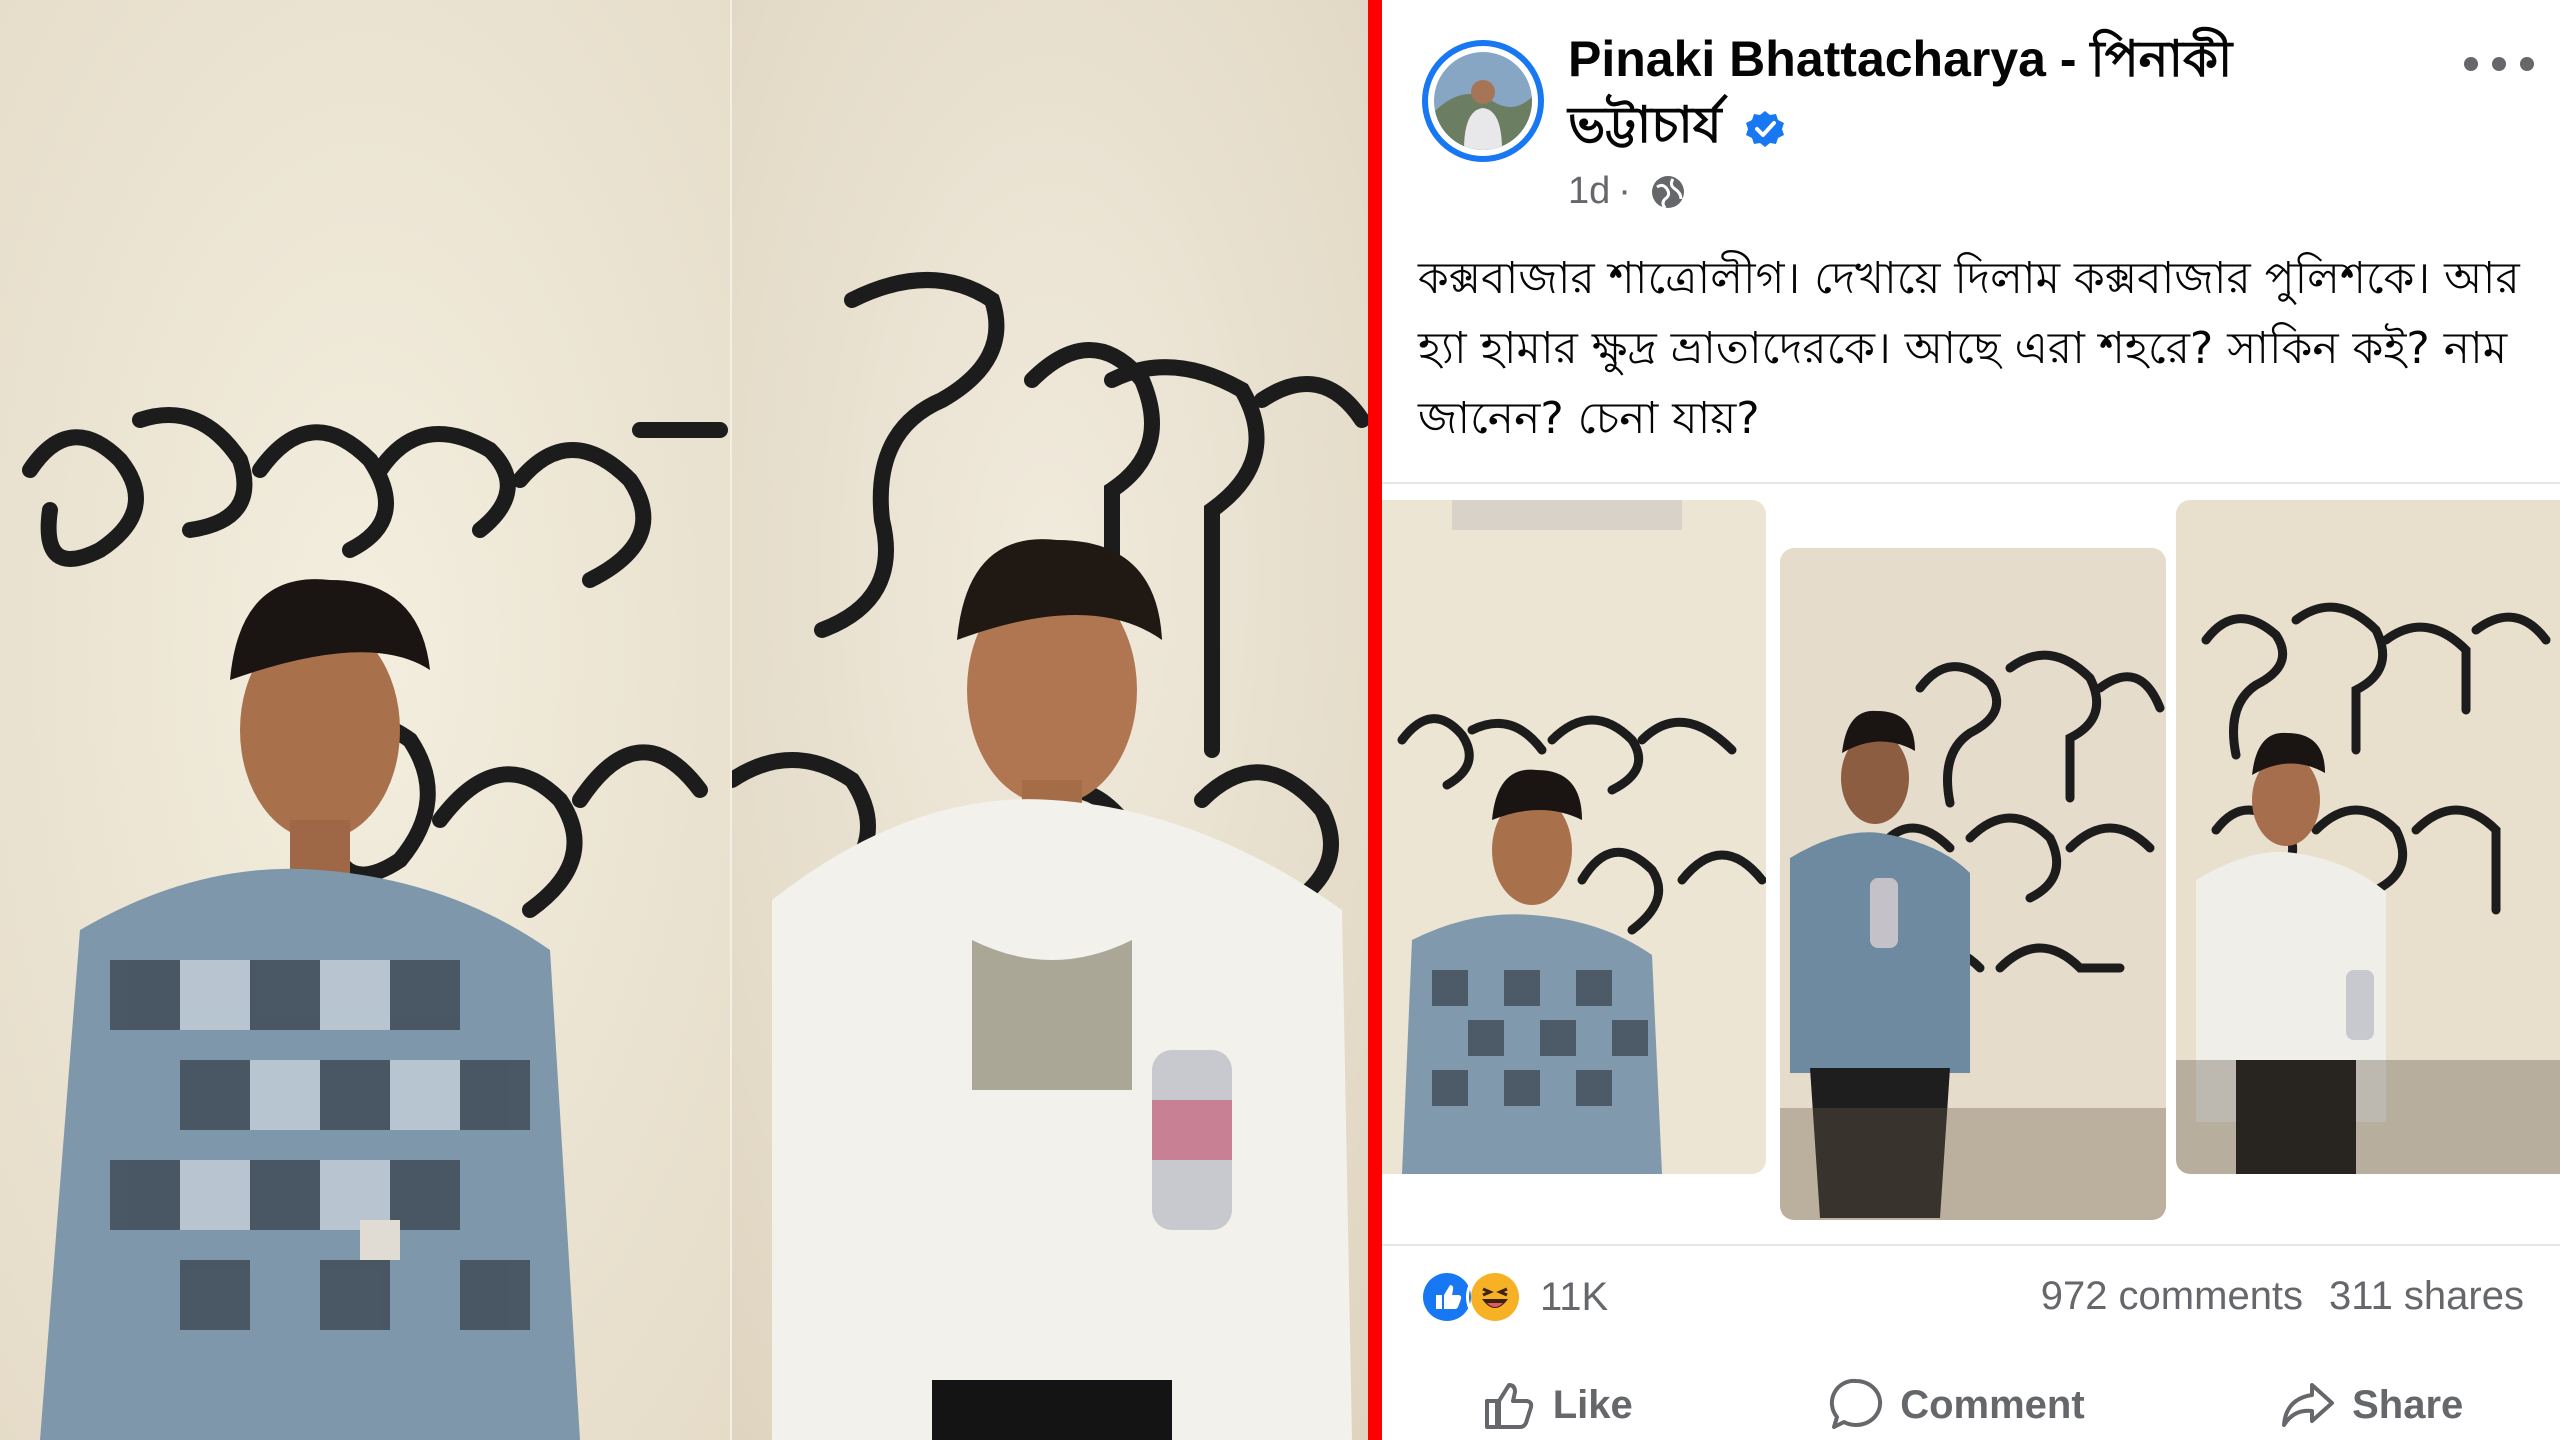 This screenshot has width=2560, height=1440. What do you see at coordinates (1508, 1406) in the screenshot?
I see `thumbs-up-icon` at bounding box center [1508, 1406].